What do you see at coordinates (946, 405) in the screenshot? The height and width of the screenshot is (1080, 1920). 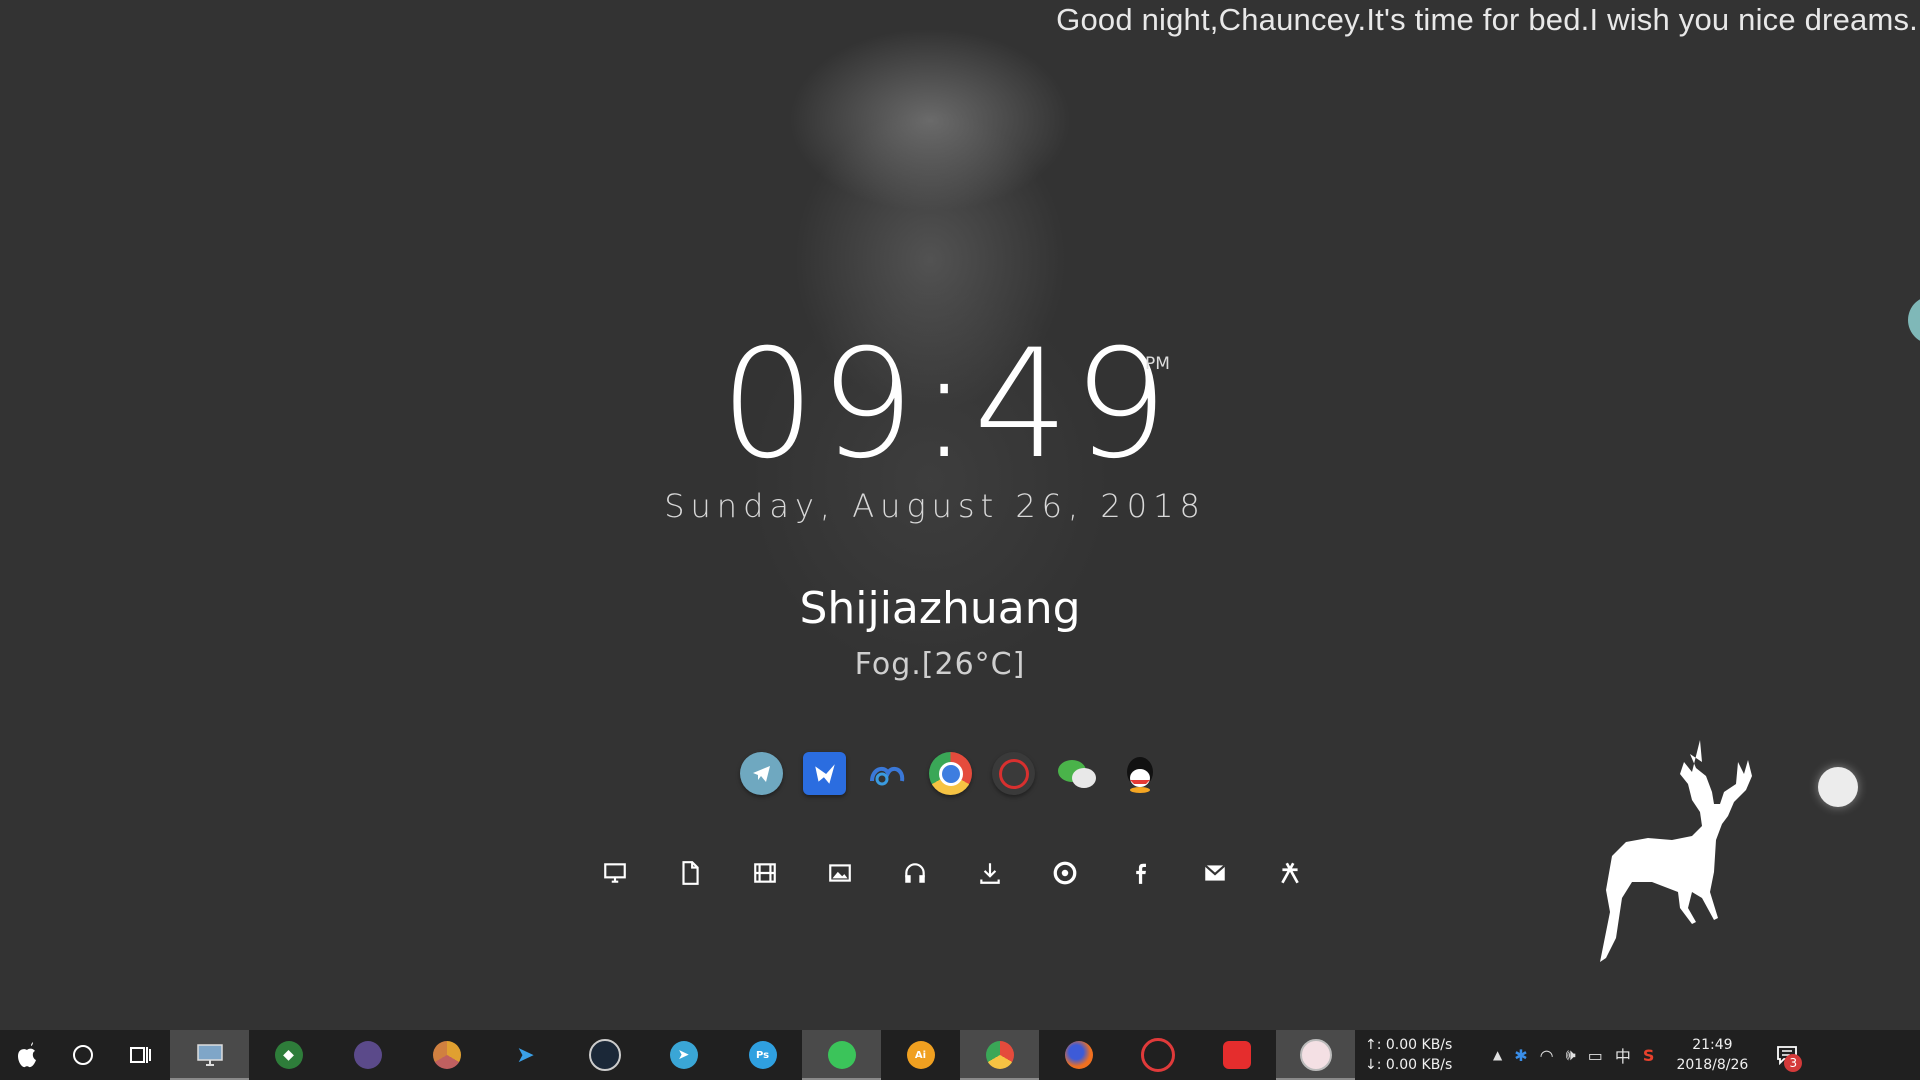 I see `clock-time: 09:49` at bounding box center [946, 405].